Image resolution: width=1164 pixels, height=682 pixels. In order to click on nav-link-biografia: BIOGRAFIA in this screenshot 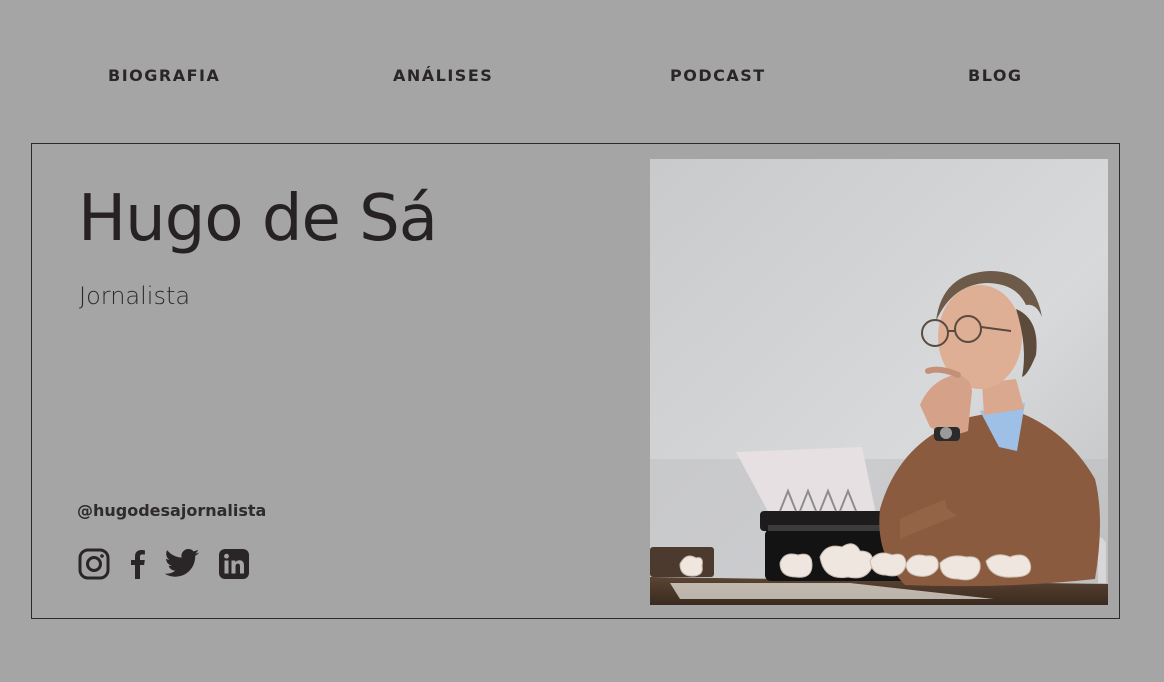, I will do `click(164, 75)`.